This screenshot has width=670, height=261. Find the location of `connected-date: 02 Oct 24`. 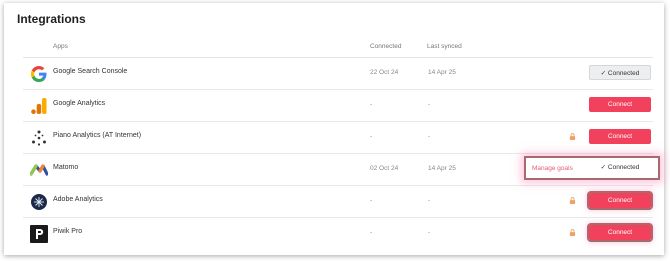

connected-date: 02 Oct 24 is located at coordinates (384, 168).